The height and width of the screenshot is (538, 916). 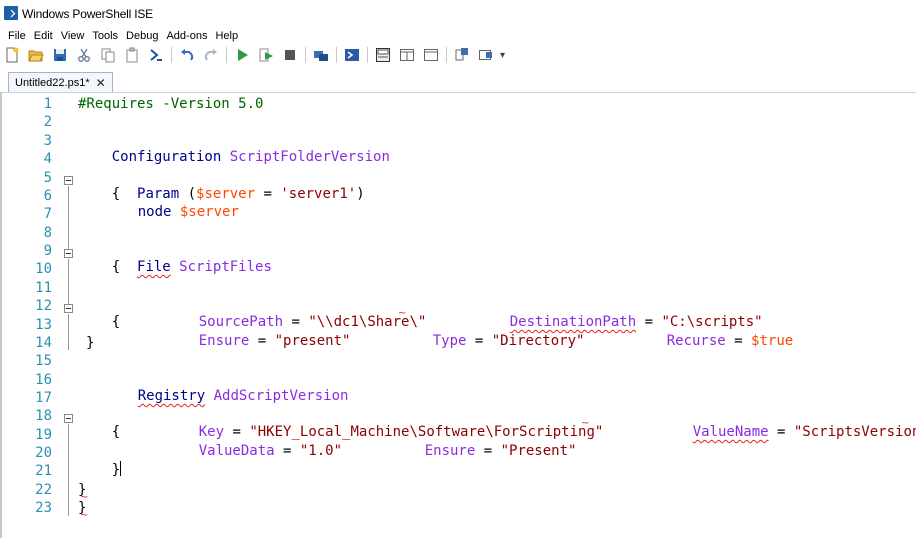 I want to click on code-line-19-body-2: Ensure = "Present", so click(x=484, y=451).